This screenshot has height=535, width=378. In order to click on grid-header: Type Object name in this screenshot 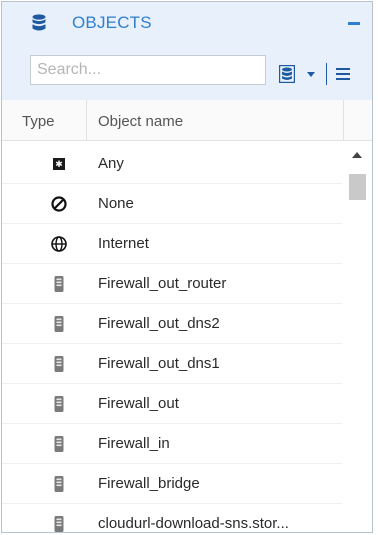, I will do `click(187, 120)`.